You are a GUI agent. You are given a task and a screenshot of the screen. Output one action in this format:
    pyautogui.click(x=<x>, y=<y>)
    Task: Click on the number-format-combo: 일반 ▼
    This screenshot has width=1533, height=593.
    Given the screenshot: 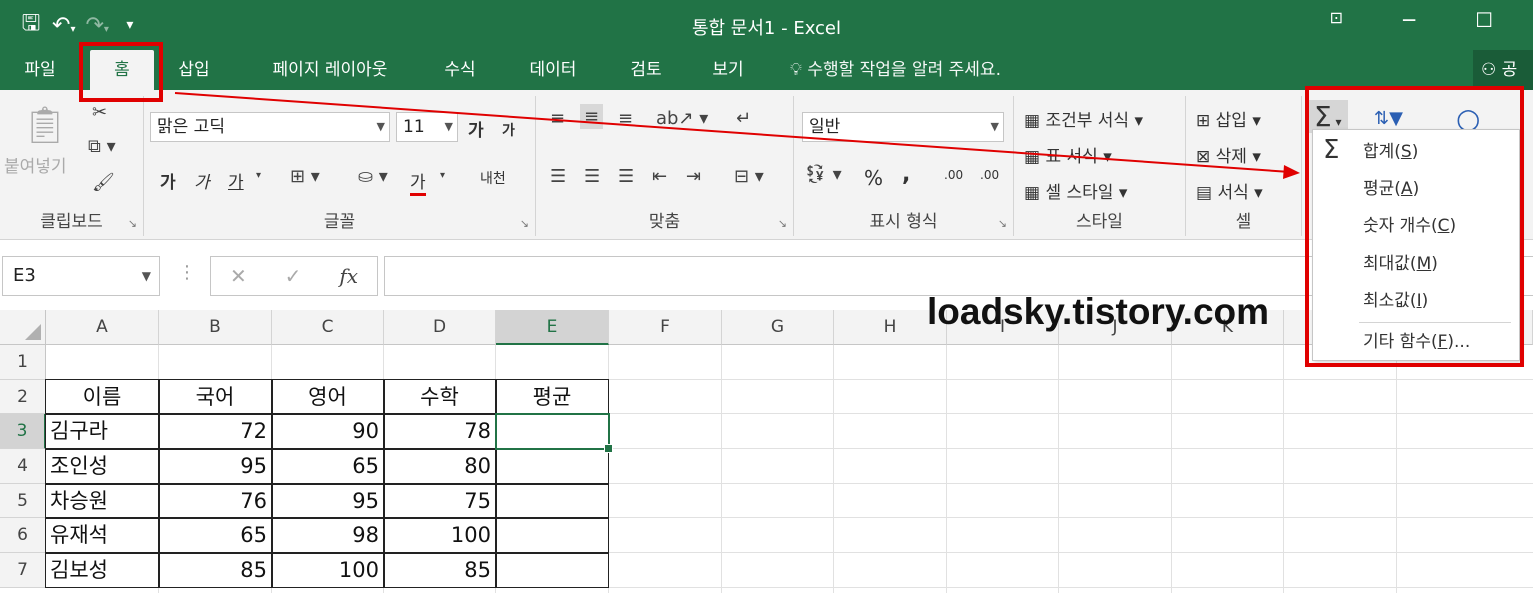 What is the action you would take?
    pyautogui.click(x=903, y=127)
    